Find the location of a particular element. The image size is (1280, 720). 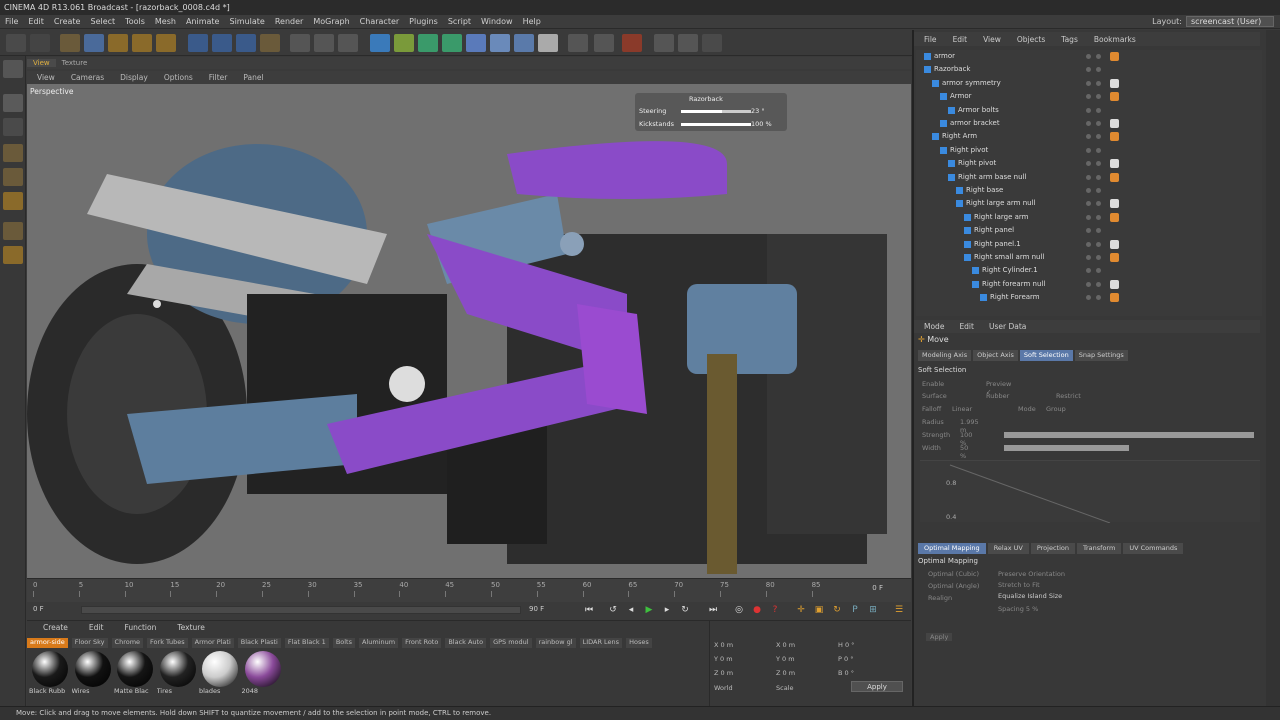

rotate-icon is located at coordinates (142, 43).